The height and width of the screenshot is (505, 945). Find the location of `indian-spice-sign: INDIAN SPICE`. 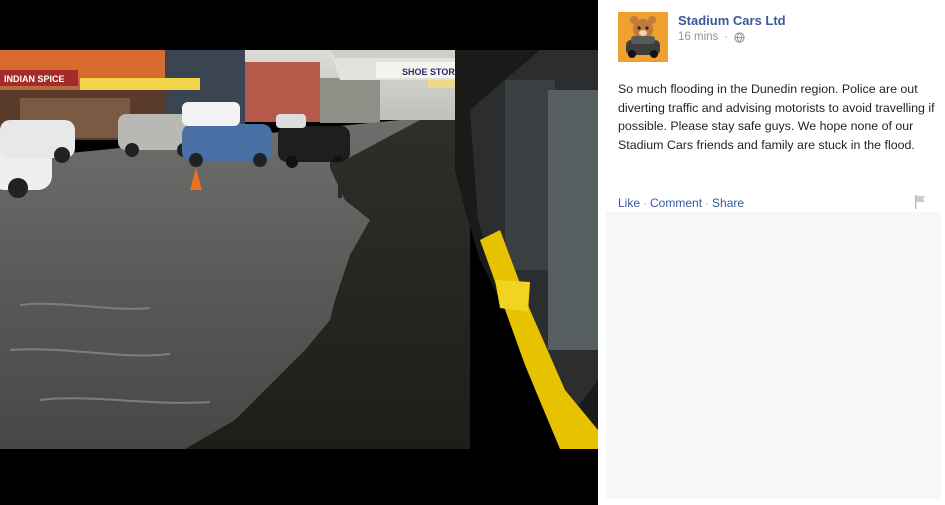

indian-spice-sign: INDIAN SPICE is located at coordinates (34, 79).